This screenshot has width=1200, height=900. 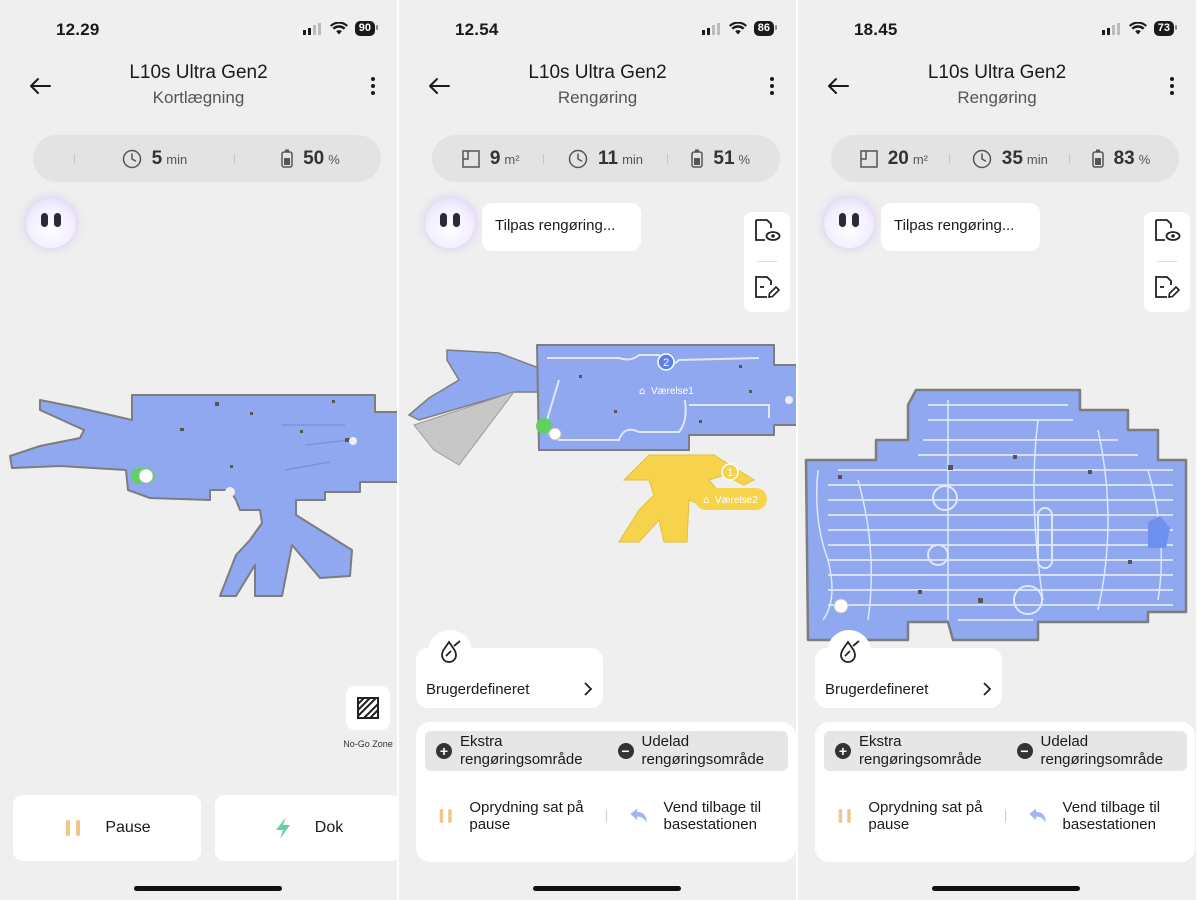 I want to click on home-icon: ⌂, so click(x=642, y=391).